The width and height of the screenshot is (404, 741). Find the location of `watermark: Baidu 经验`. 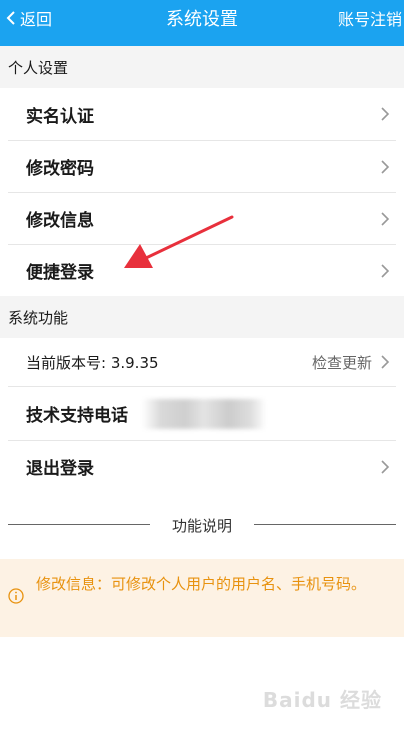

watermark: Baidu 经验 is located at coordinates (322, 700).